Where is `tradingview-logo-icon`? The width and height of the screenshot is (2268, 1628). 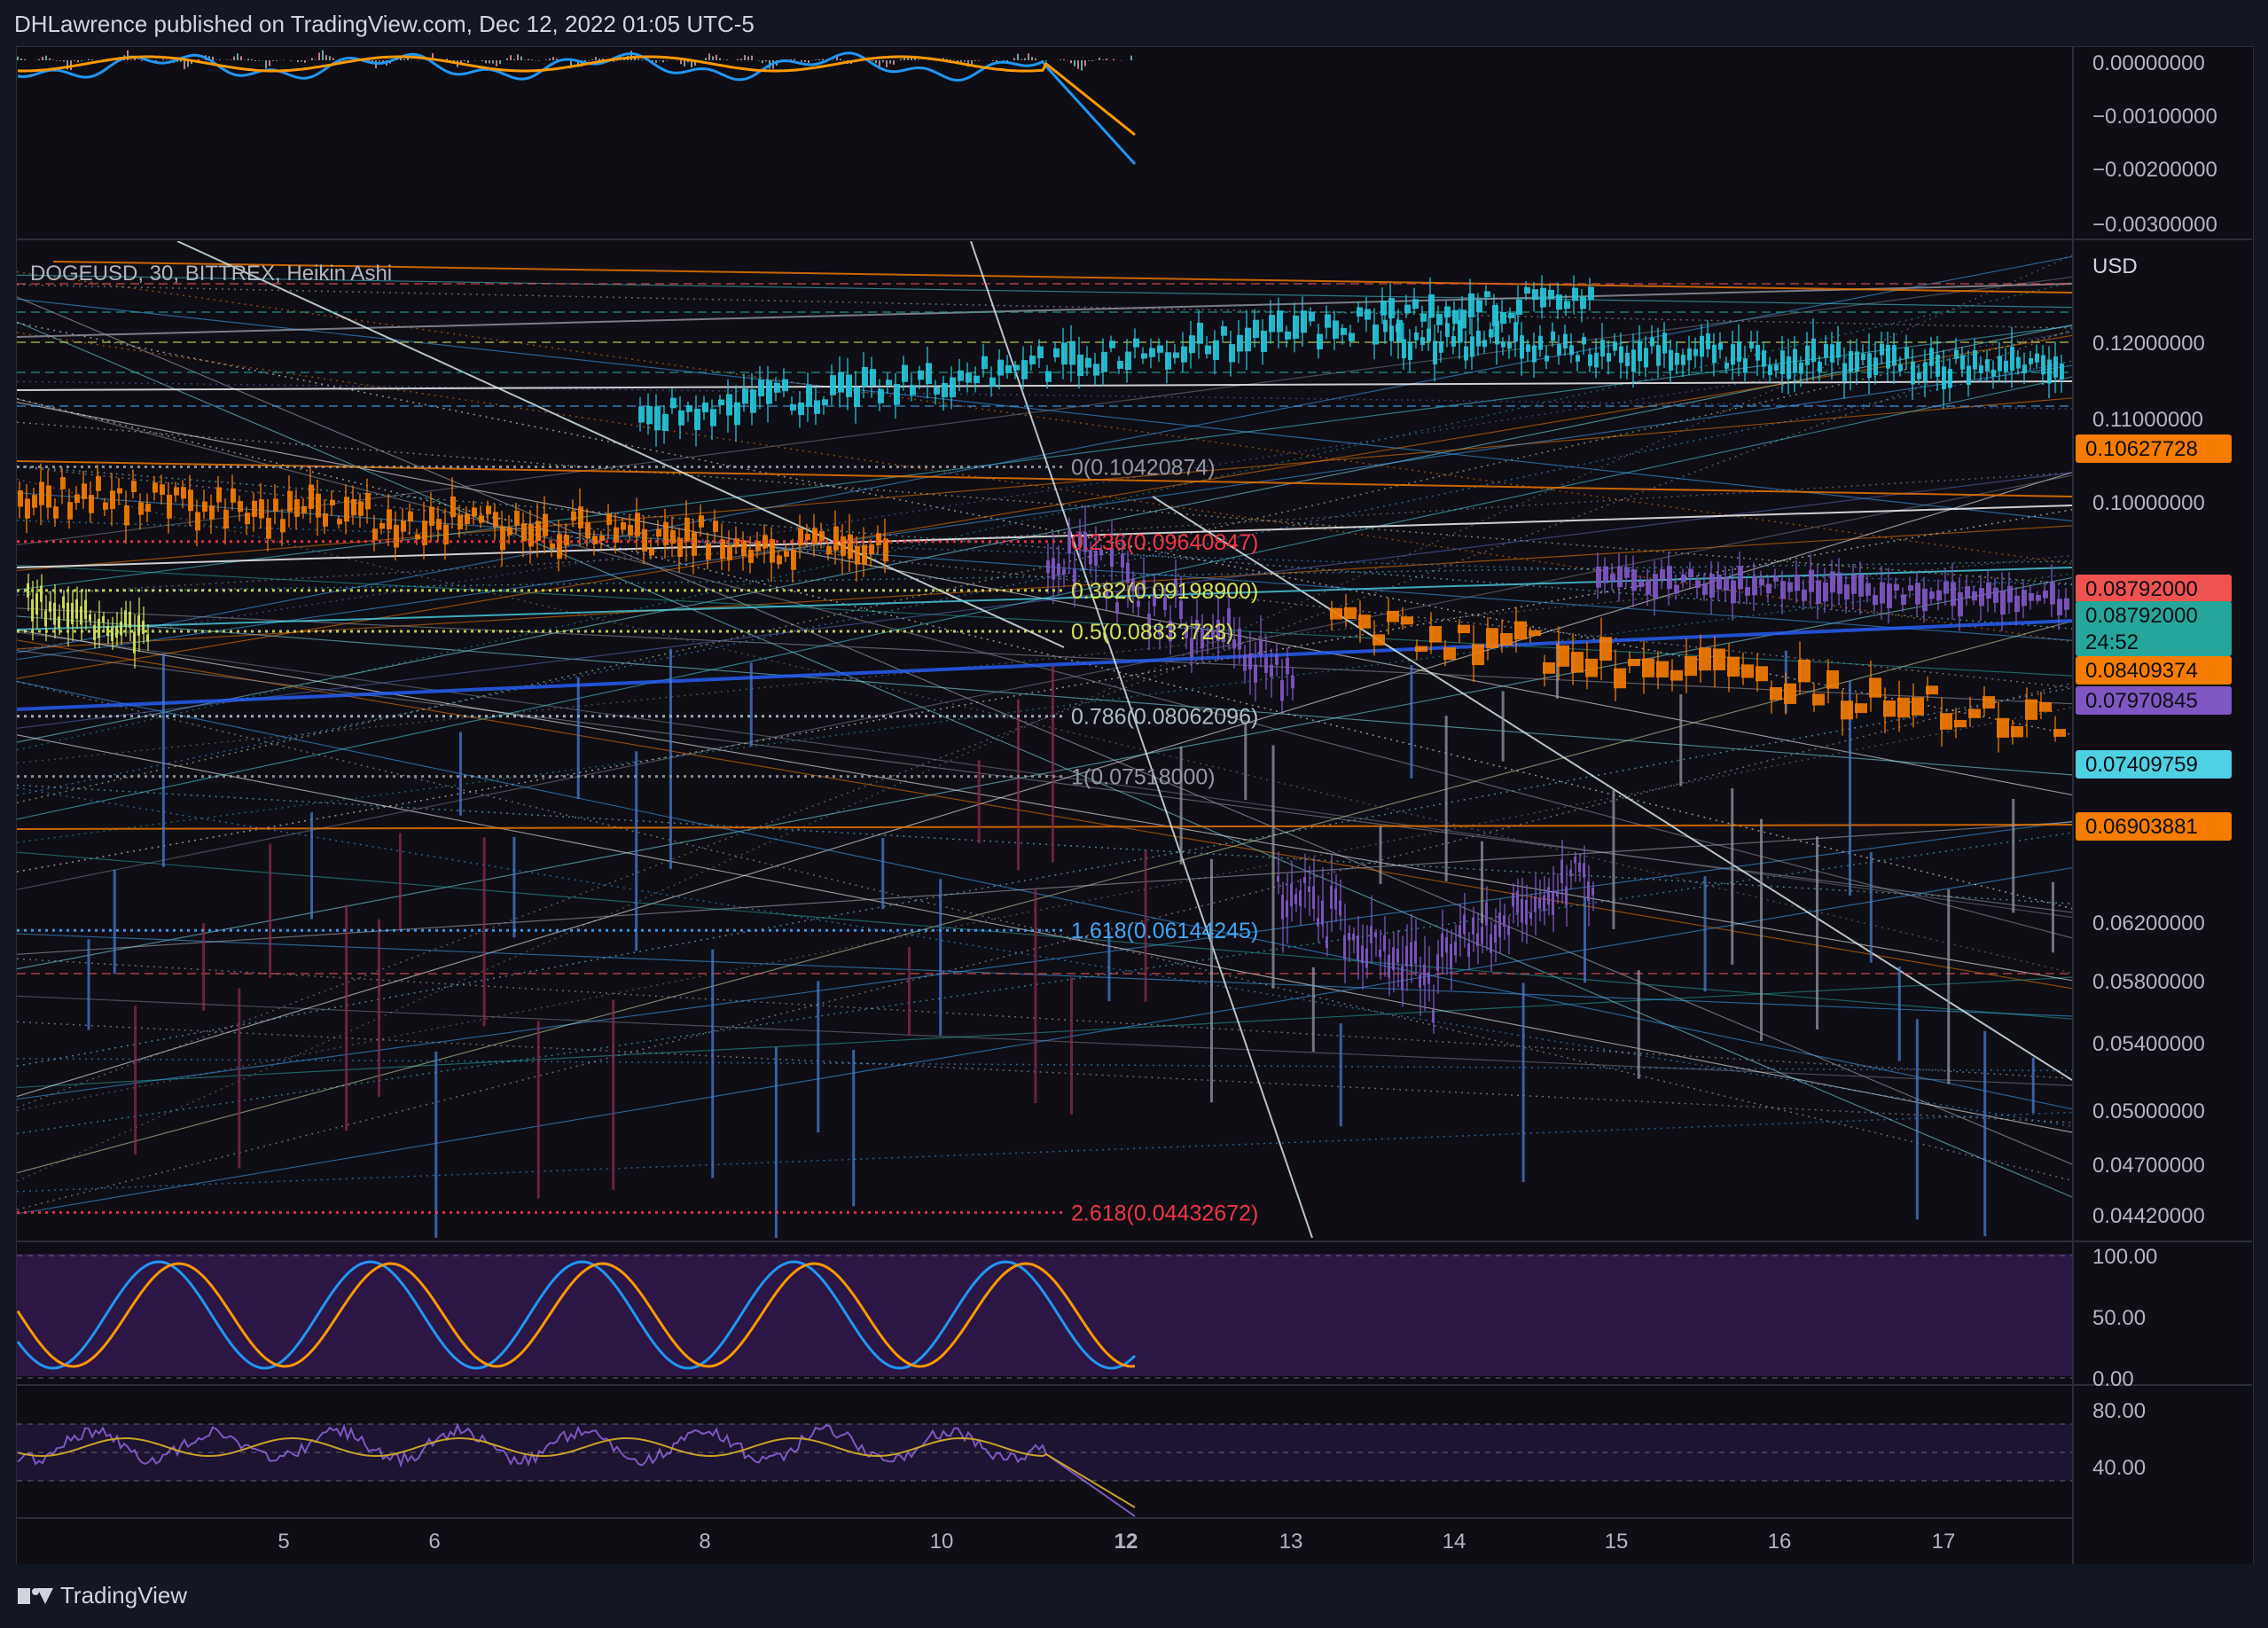
tradingview-logo-icon is located at coordinates (35, 1596).